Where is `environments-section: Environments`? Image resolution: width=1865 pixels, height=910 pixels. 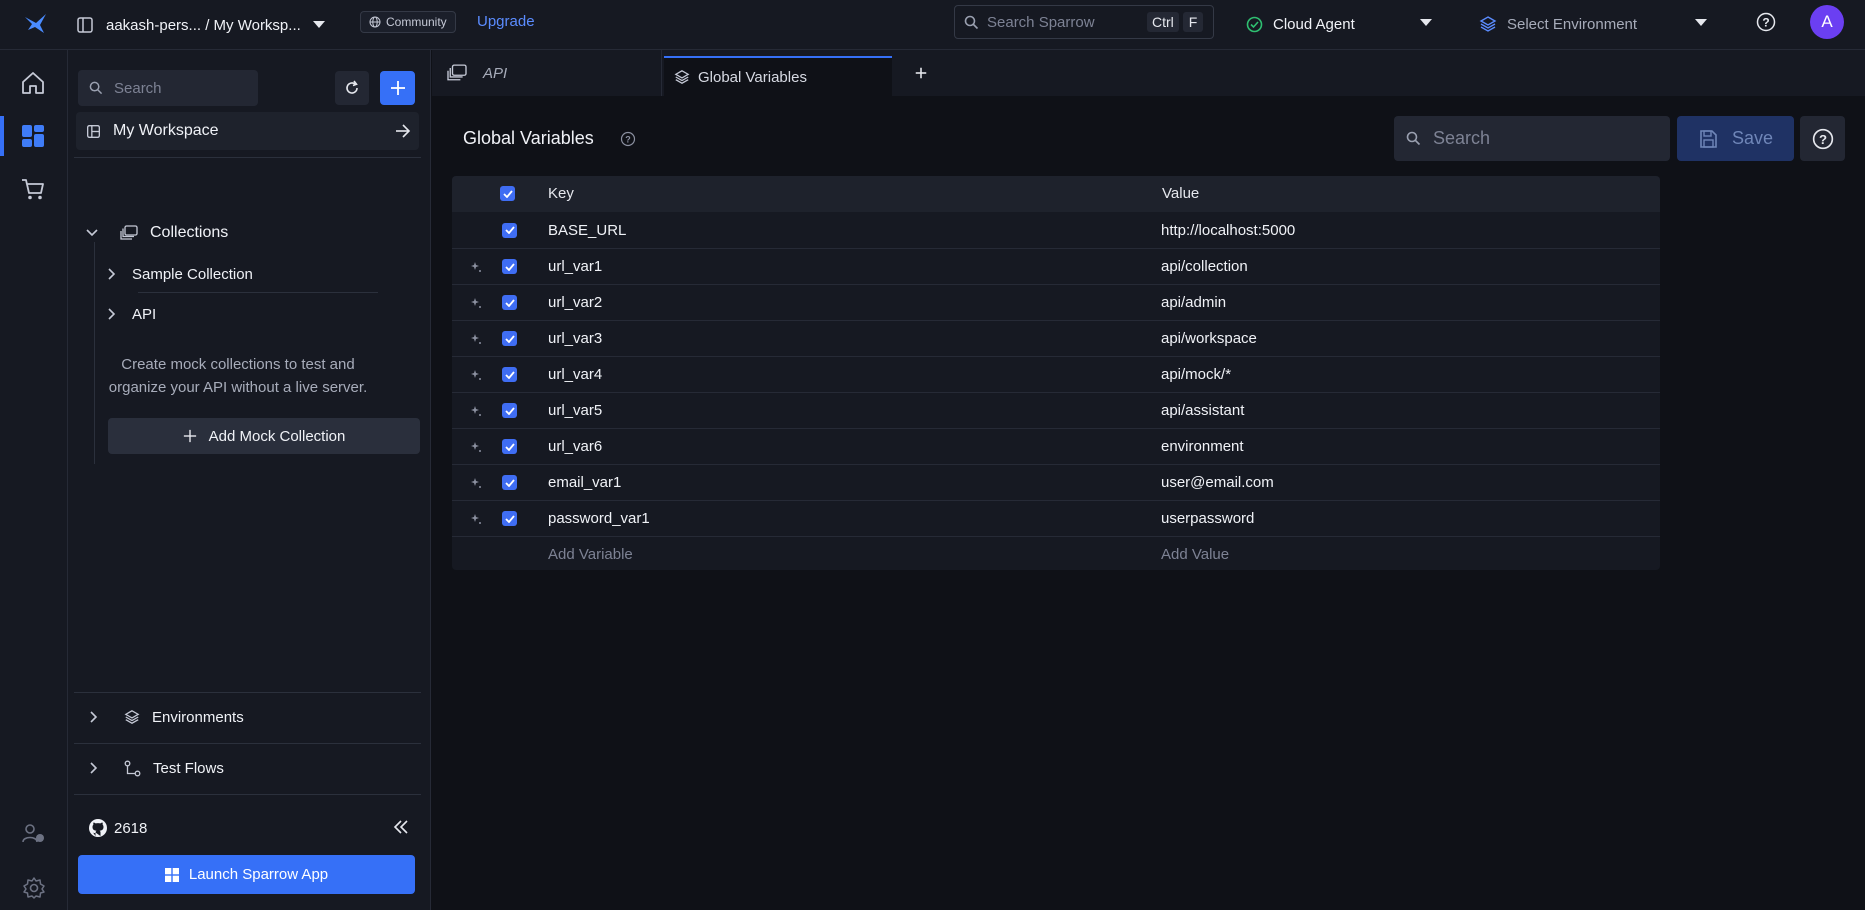
environments-section: Environments is located at coordinates (167, 717).